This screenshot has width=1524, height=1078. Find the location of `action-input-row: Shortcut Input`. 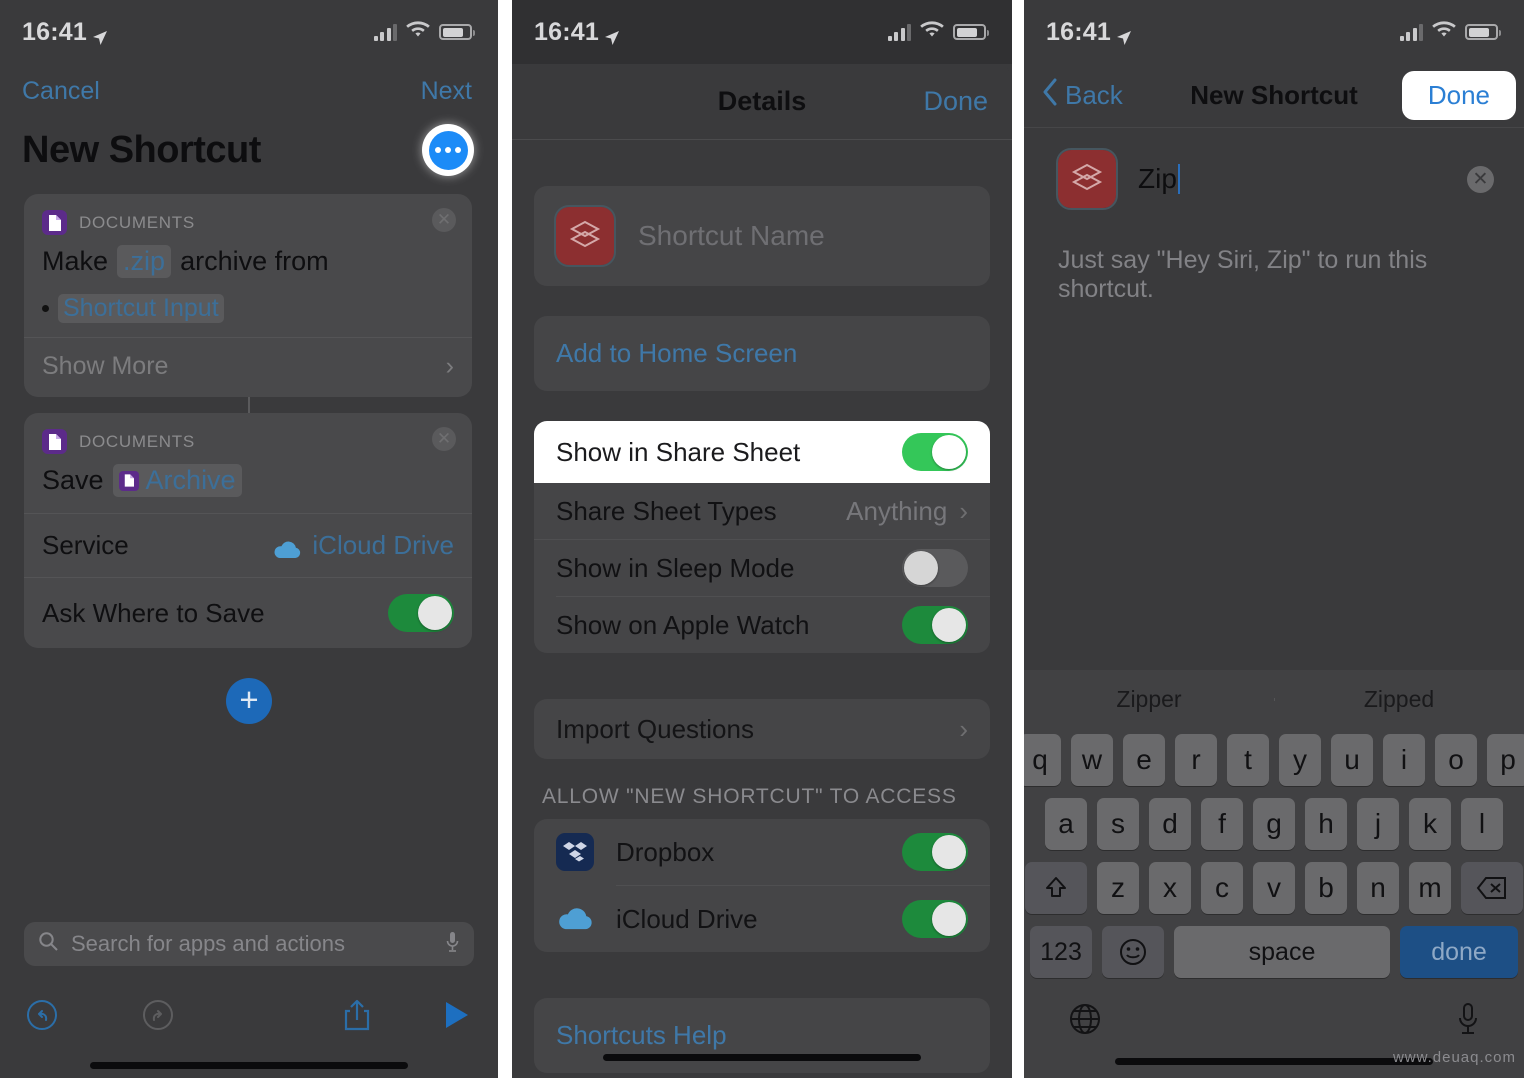

action-input-row: Shortcut Input is located at coordinates (248, 315).